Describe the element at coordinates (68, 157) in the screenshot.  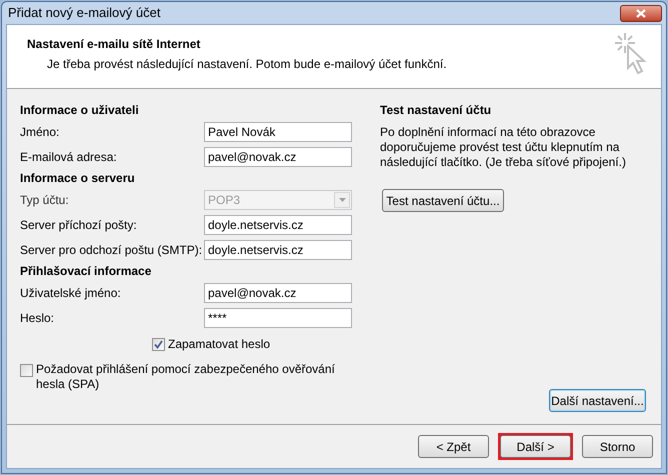
I see `field-label: E-mailová adresa:` at that location.